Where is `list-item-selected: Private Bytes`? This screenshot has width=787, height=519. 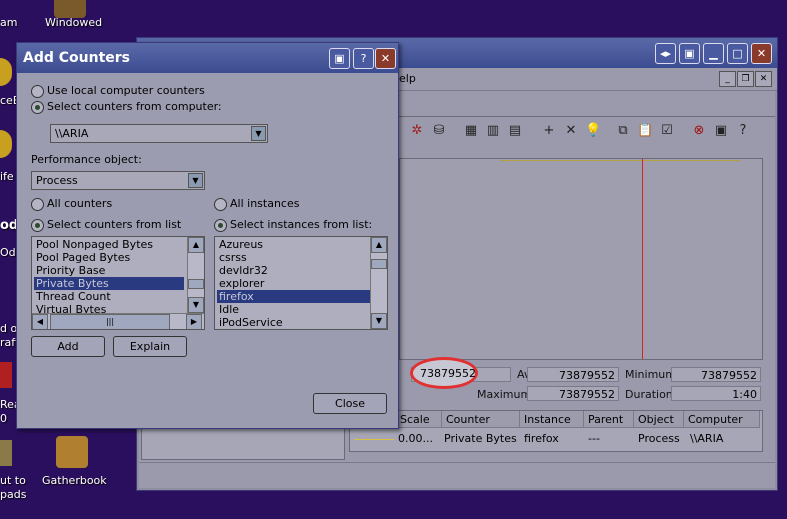 list-item-selected: Private Bytes is located at coordinates (109, 283).